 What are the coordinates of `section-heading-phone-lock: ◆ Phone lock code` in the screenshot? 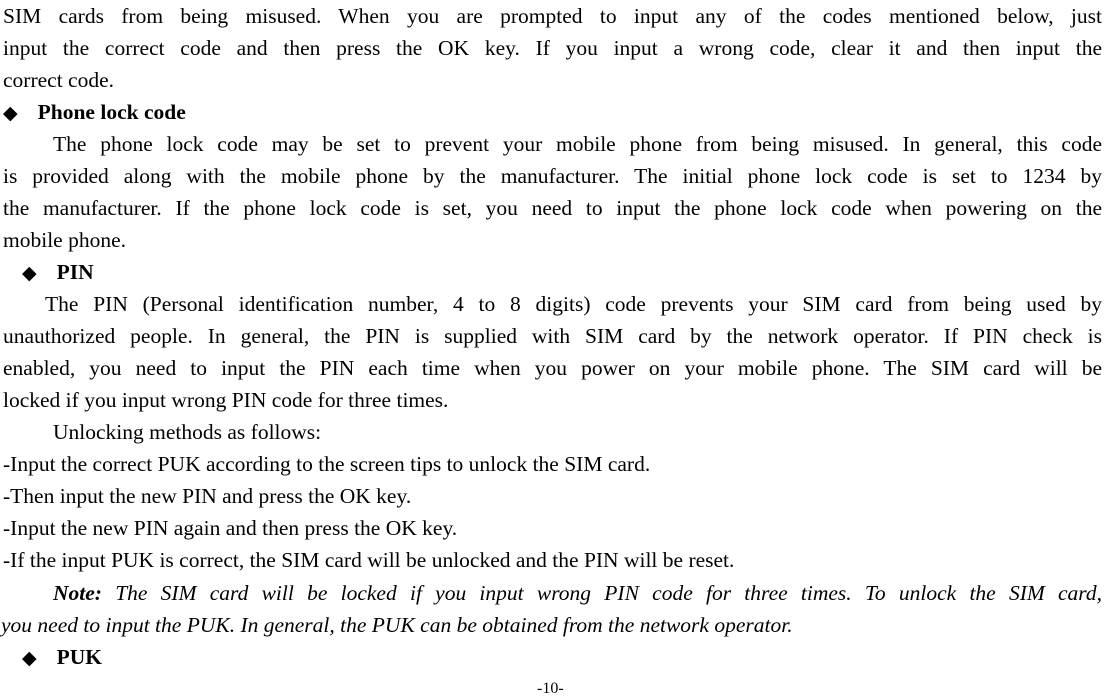 It's located at (552, 112).